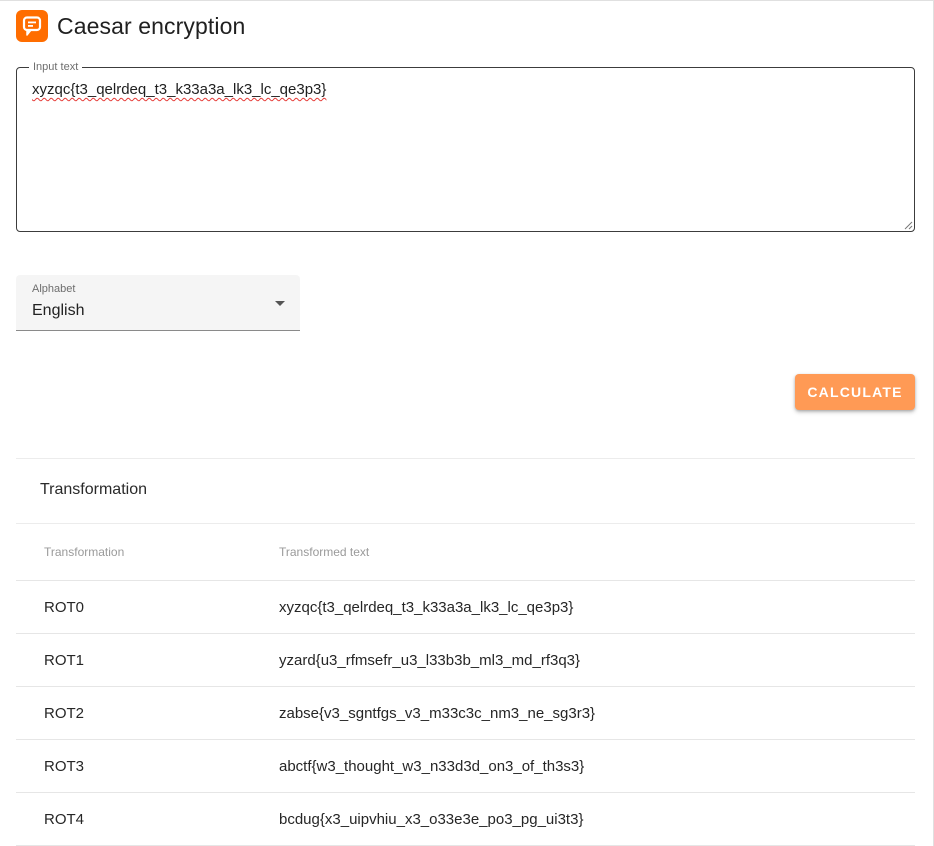 This screenshot has height=846, width=934. Describe the element at coordinates (280, 303) in the screenshot. I see `caret-down-icon` at that location.